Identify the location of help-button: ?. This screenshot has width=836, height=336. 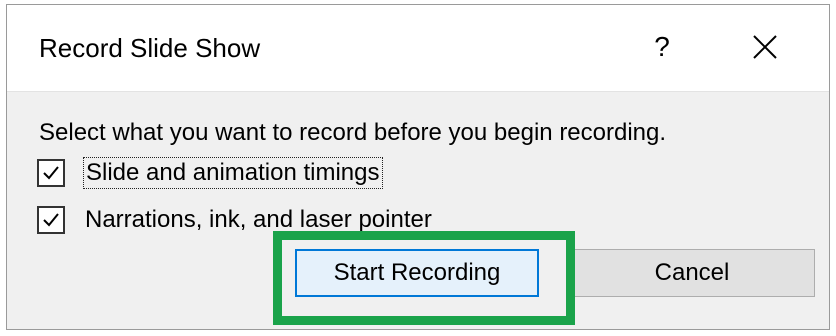
(662, 47).